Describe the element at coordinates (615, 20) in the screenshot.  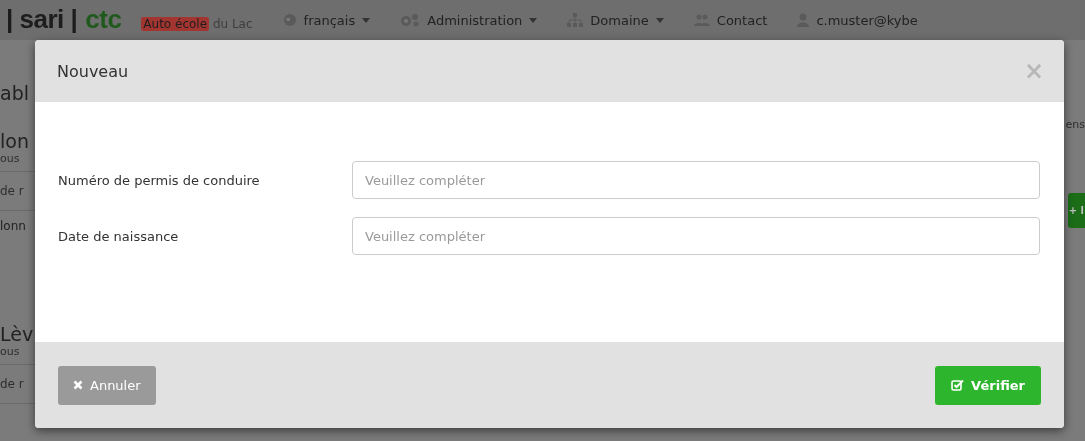
I see `nav-menu: Domaine` at that location.